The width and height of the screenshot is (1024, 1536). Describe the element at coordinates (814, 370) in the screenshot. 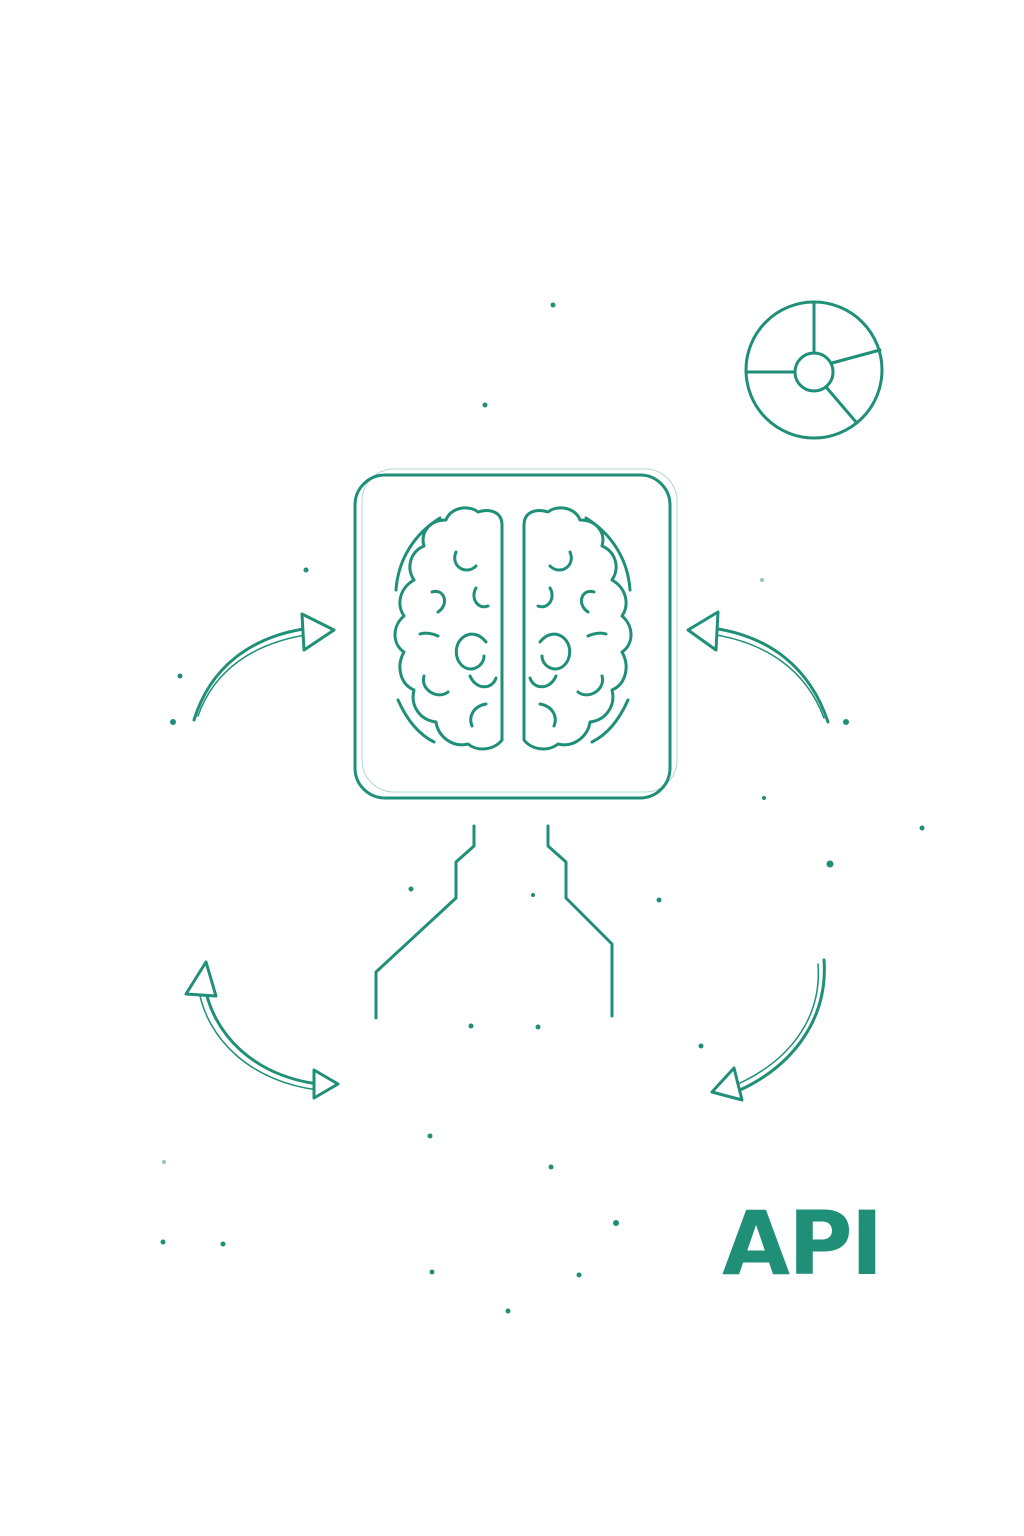

I see `chart-wheel-icon` at that location.